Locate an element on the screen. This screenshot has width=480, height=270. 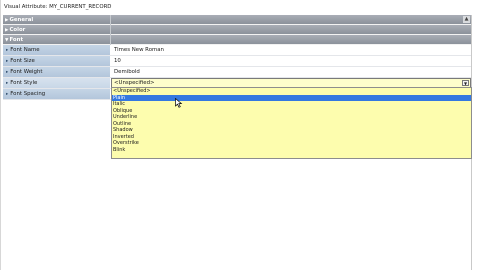
scroll-up-icon: ▲ is located at coordinates (466, 19).